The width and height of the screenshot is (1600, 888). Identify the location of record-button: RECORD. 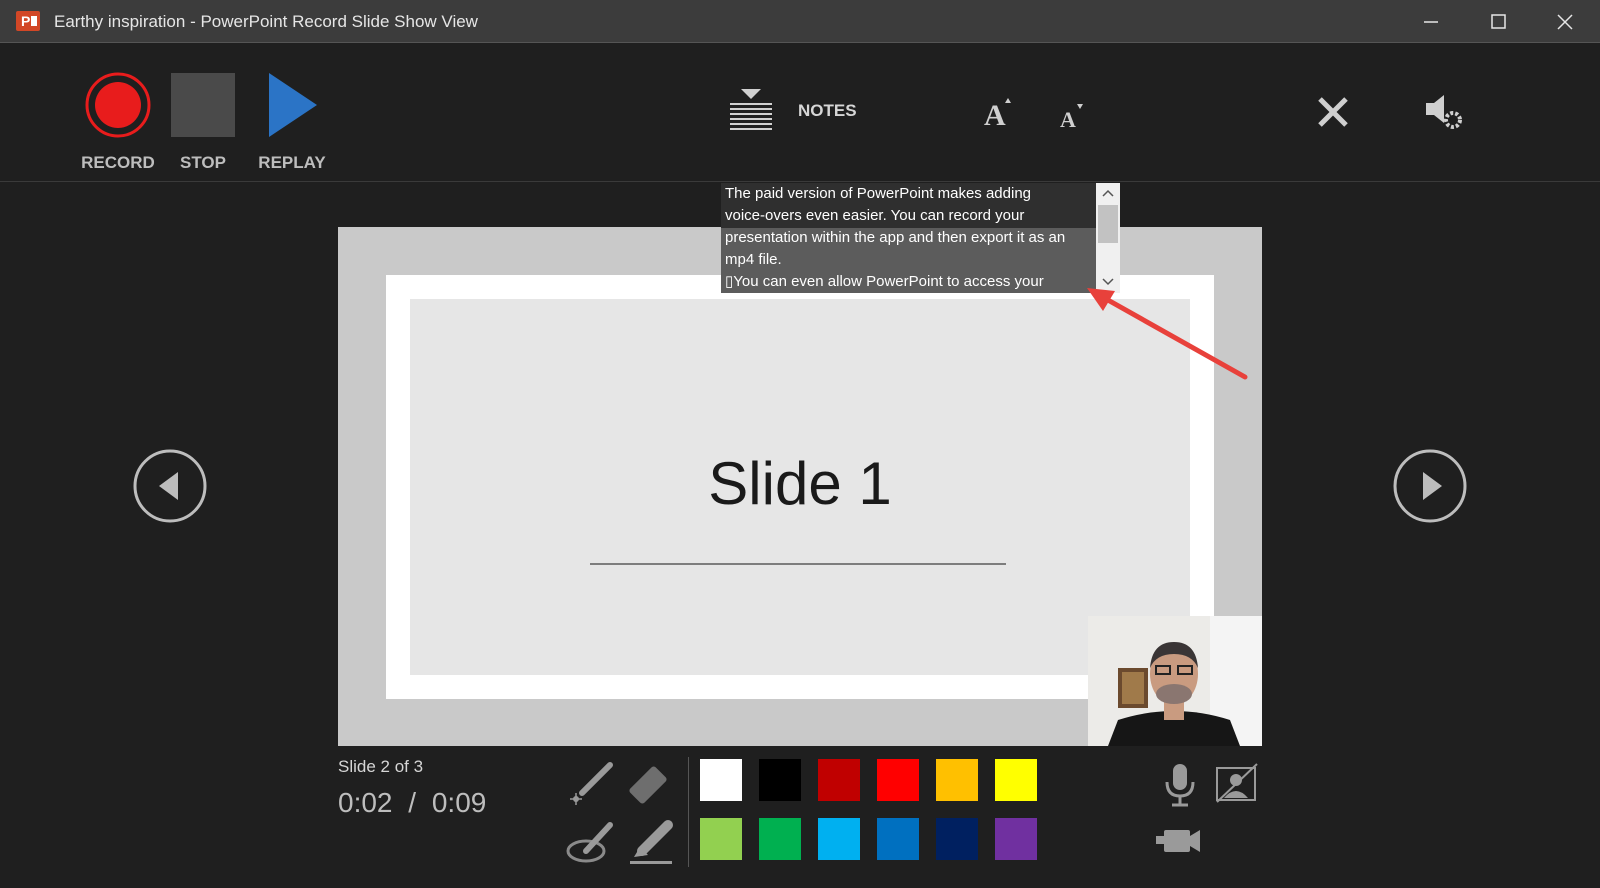
(118, 126).